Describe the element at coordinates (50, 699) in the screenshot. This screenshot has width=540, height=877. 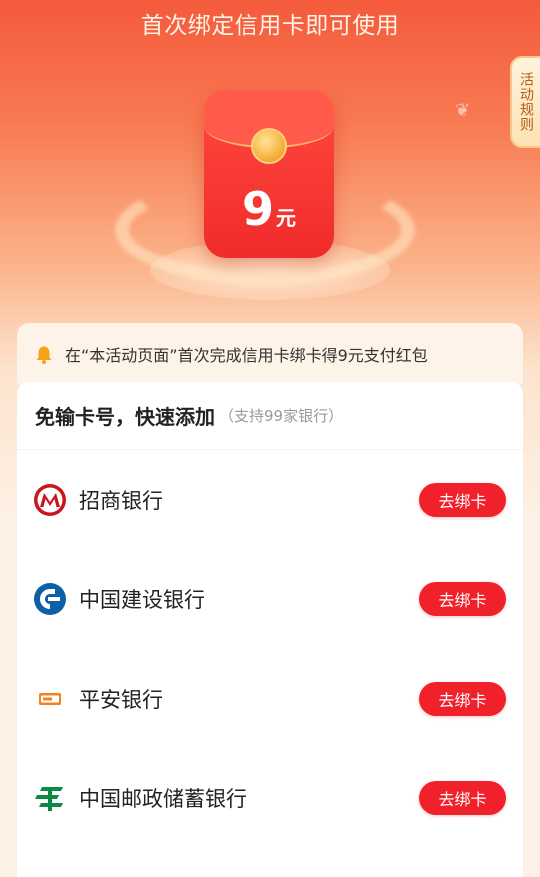
I see `pingan-logo-icon` at that location.